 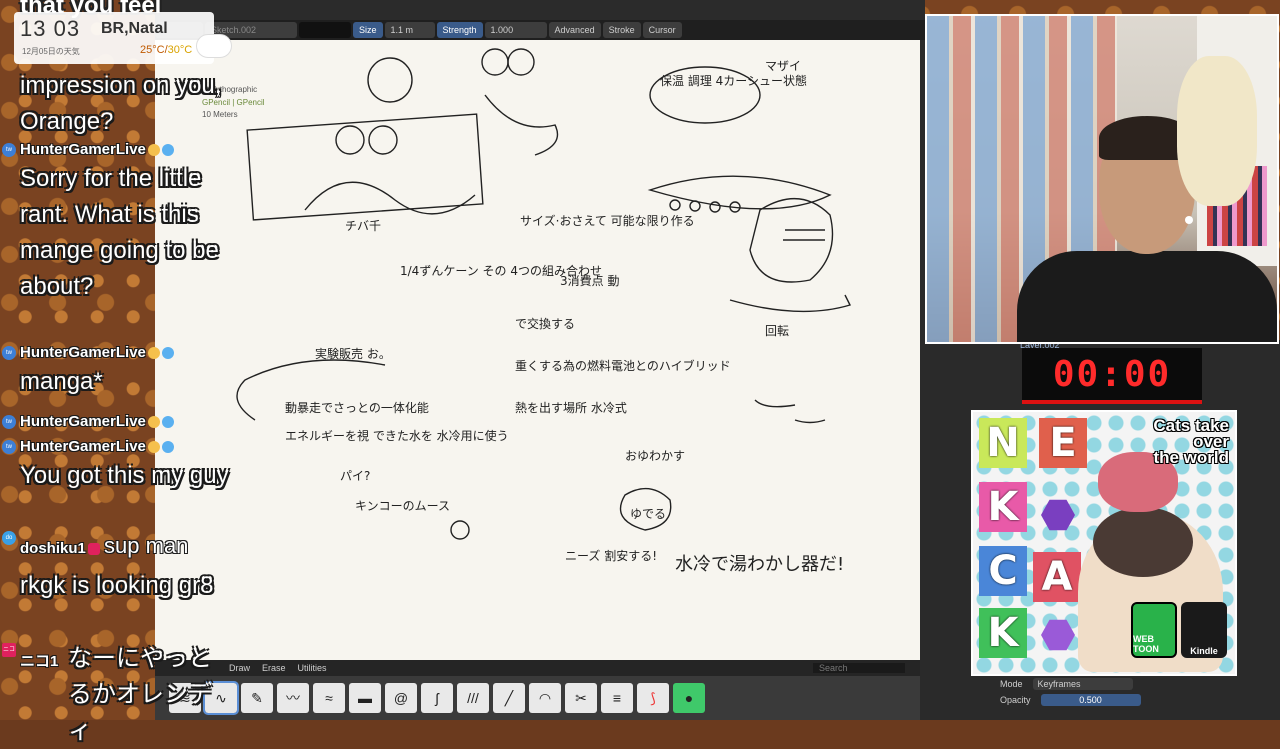 I want to click on opacity-row: Opacity 0.500, so click(x=1070, y=700).